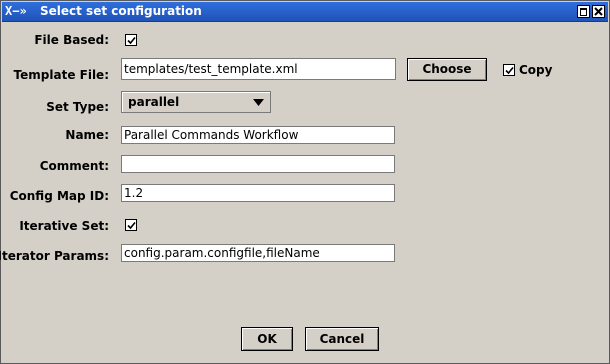 This screenshot has height=364, width=610. Describe the element at coordinates (196, 102) in the screenshot. I see `set-type-dropdown: parallel` at that location.